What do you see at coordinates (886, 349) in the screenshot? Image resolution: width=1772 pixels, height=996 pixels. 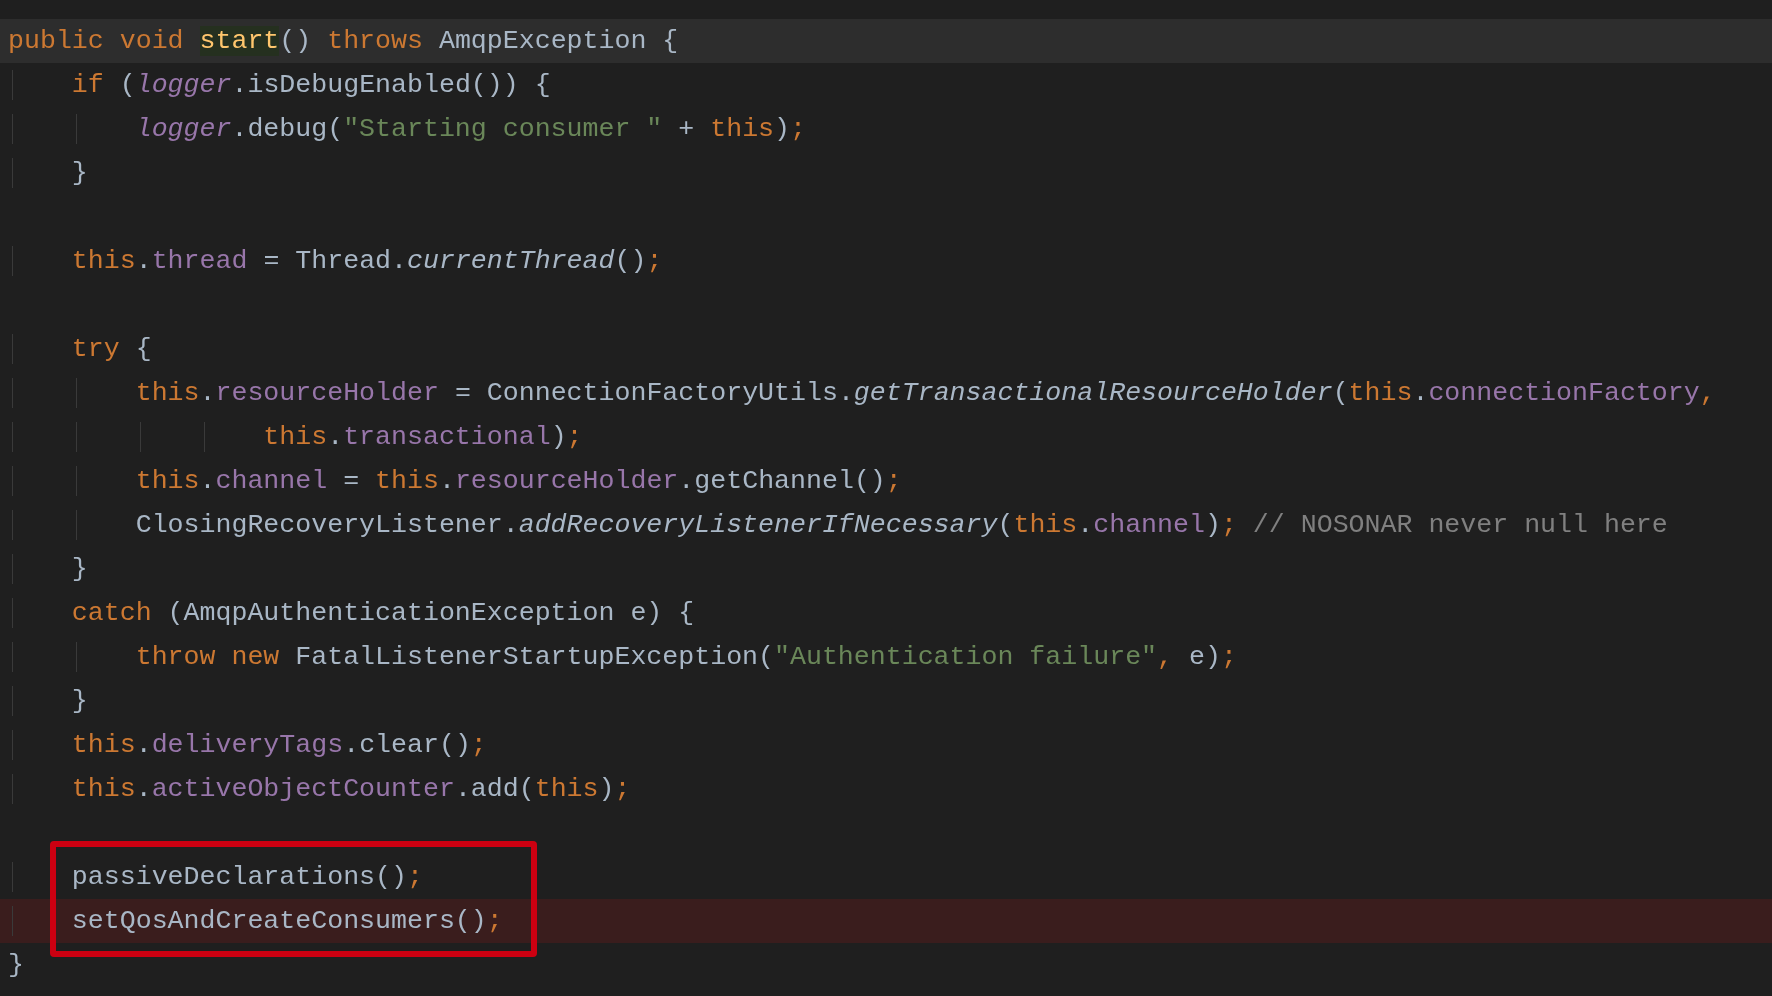 I see `code-line: try {` at bounding box center [886, 349].